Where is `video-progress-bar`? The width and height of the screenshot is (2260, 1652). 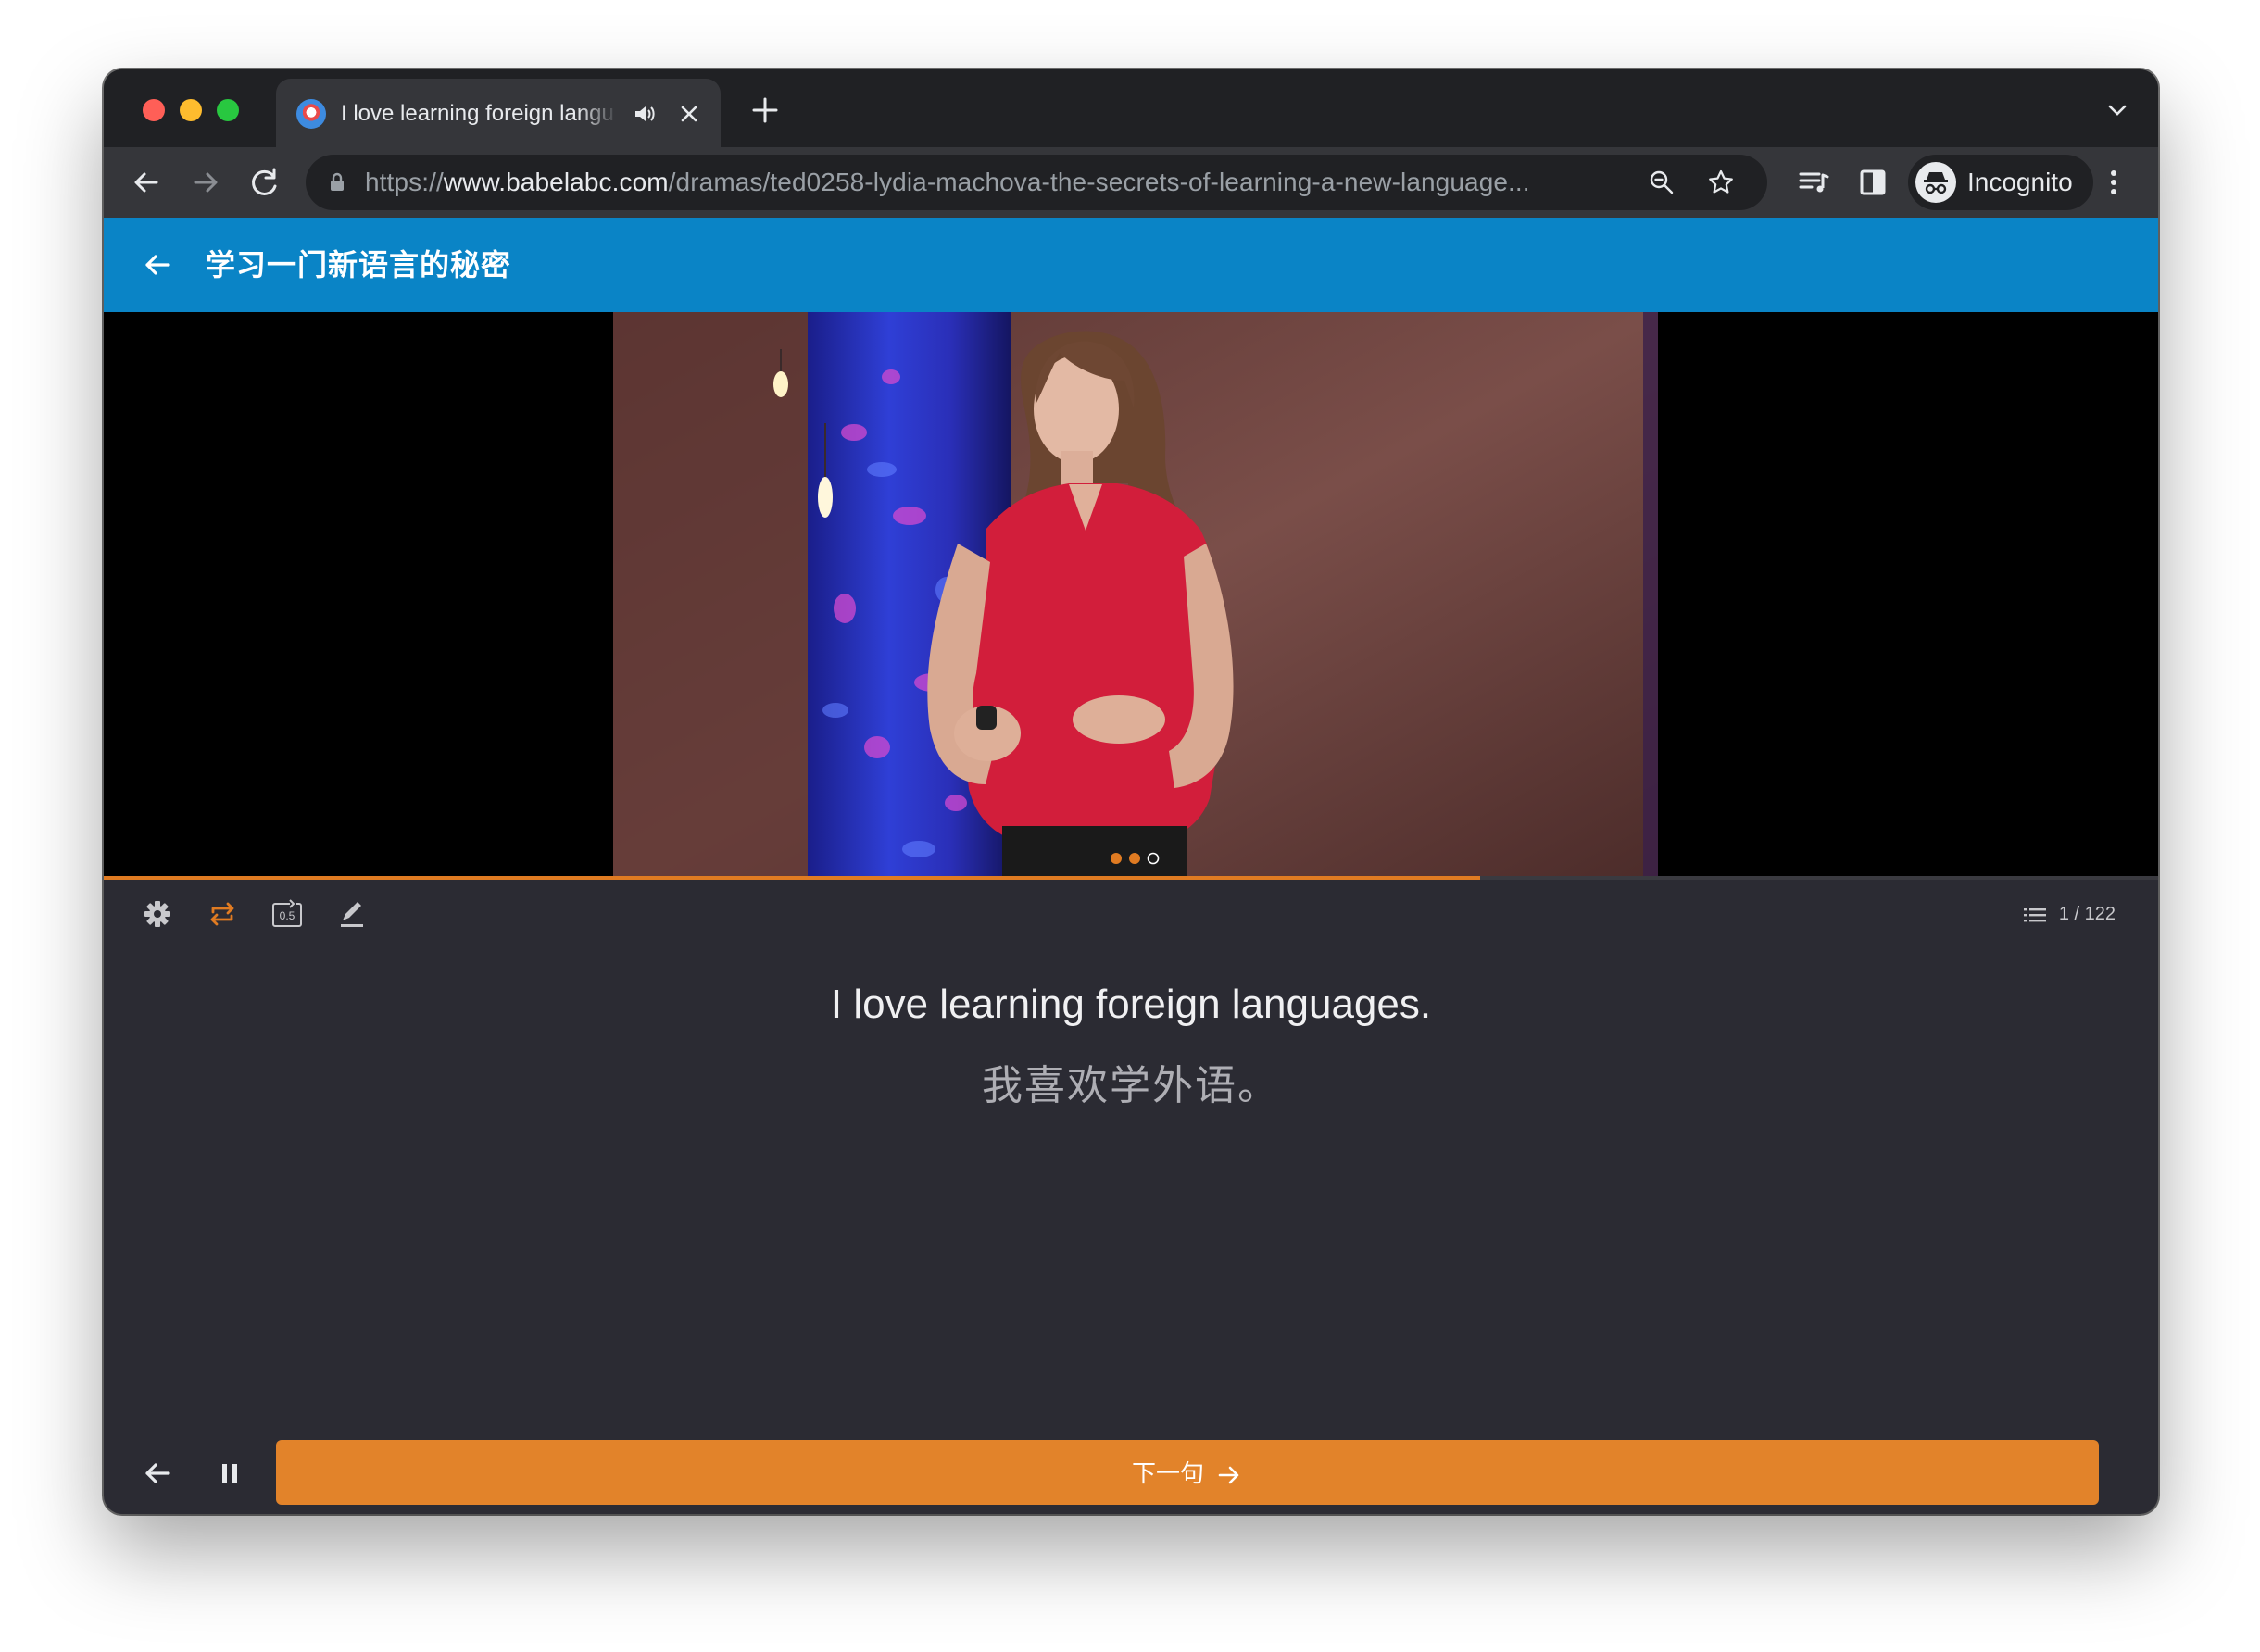
video-progress-bar is located at coordinates (1131, 878).